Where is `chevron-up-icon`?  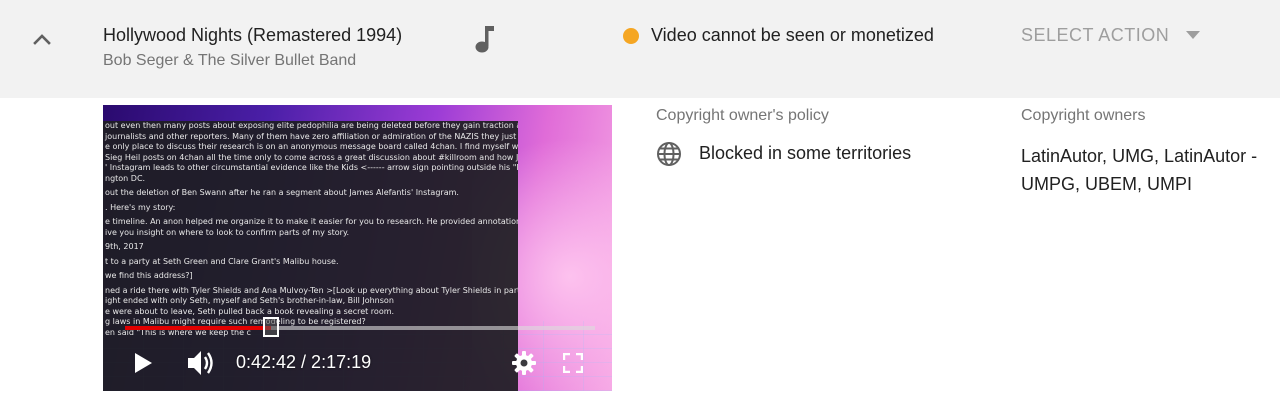
chevron-up-icon is located at coordinates (42, 40).